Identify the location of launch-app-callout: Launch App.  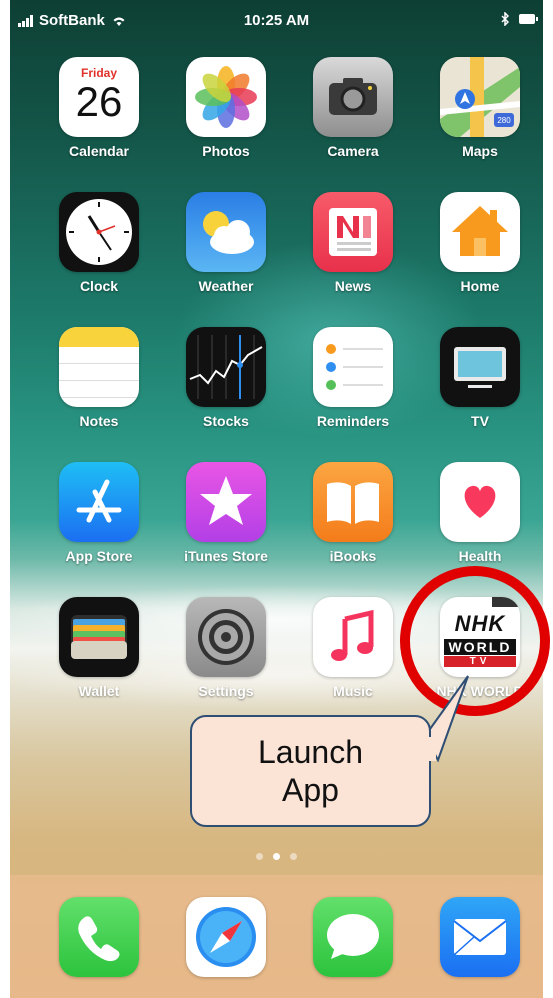
(310, 771).